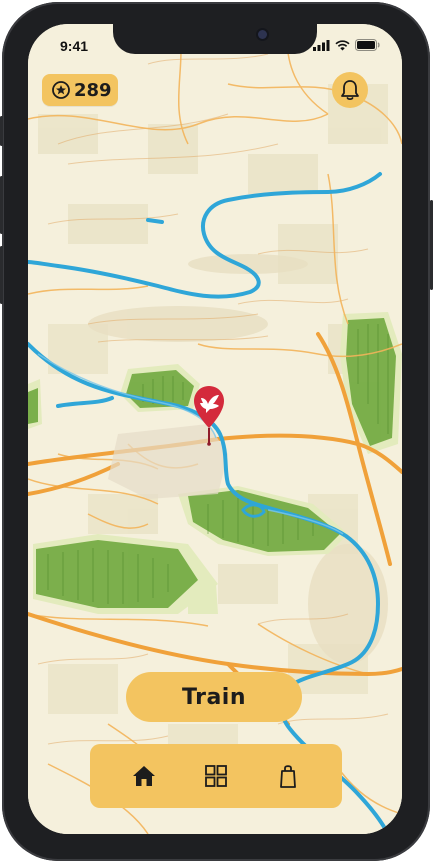 Image resolution: width=433 pixels, height=863 pixels. What do you see at coordinates (215, 39) in the screenshot?
I see `notch` at bounding box center [215, 39].